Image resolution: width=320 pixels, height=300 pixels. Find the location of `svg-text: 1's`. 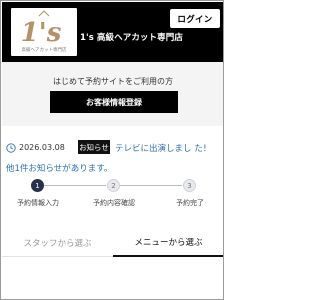

svg-text: 1's is located at coordinates (41, 33).